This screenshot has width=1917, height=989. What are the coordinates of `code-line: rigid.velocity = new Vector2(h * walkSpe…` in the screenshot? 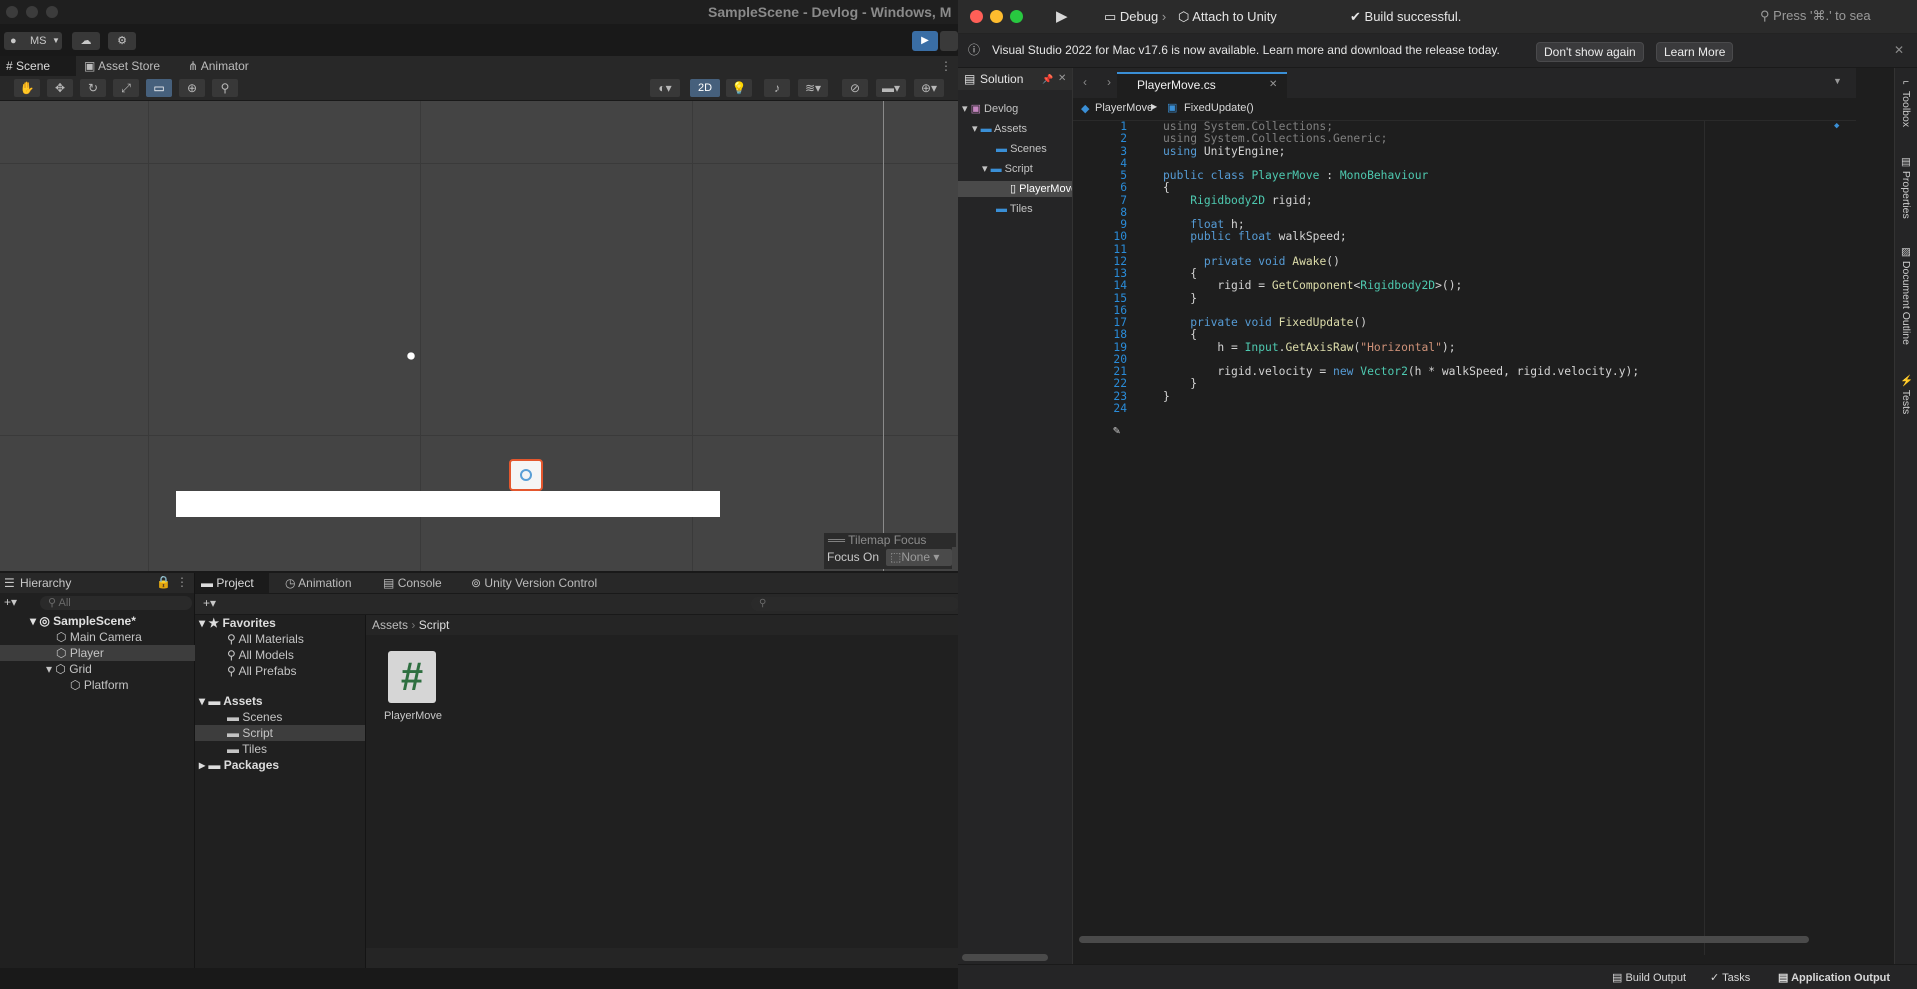 It's located at (1401, 371).